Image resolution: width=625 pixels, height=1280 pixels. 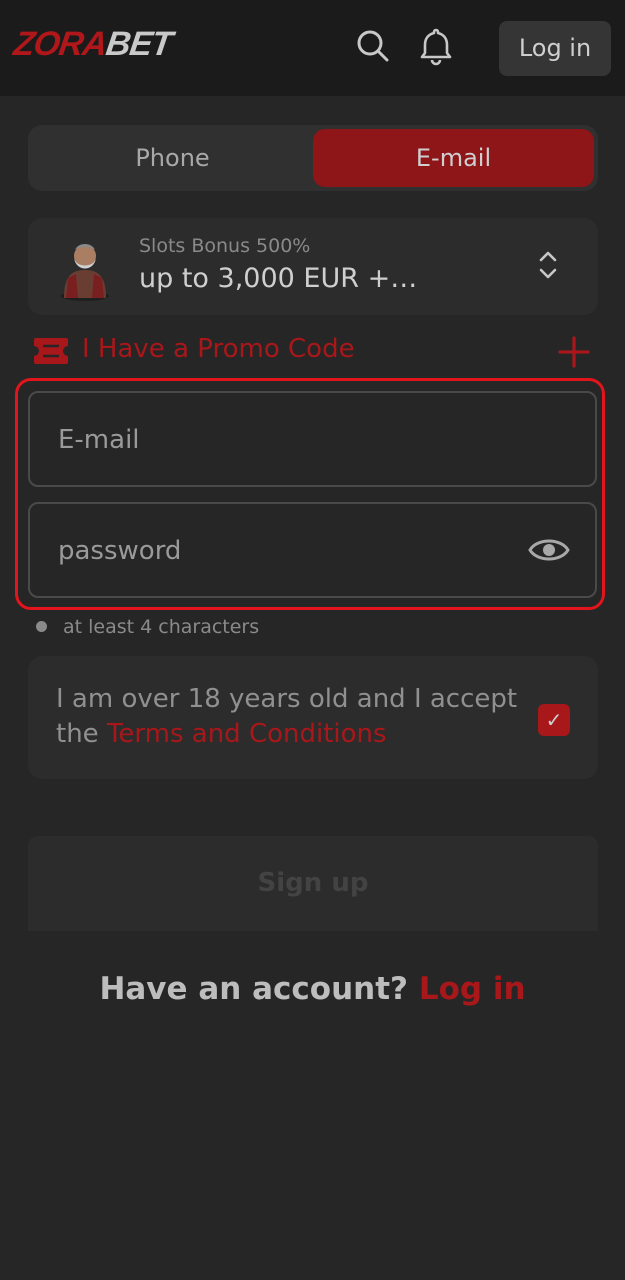 What do you see at coordinates (281, 278) in the screenshot?
I see `bonus-title: up to 3,000 EUR + 15% Cashback` at bounding box center [281, 278].